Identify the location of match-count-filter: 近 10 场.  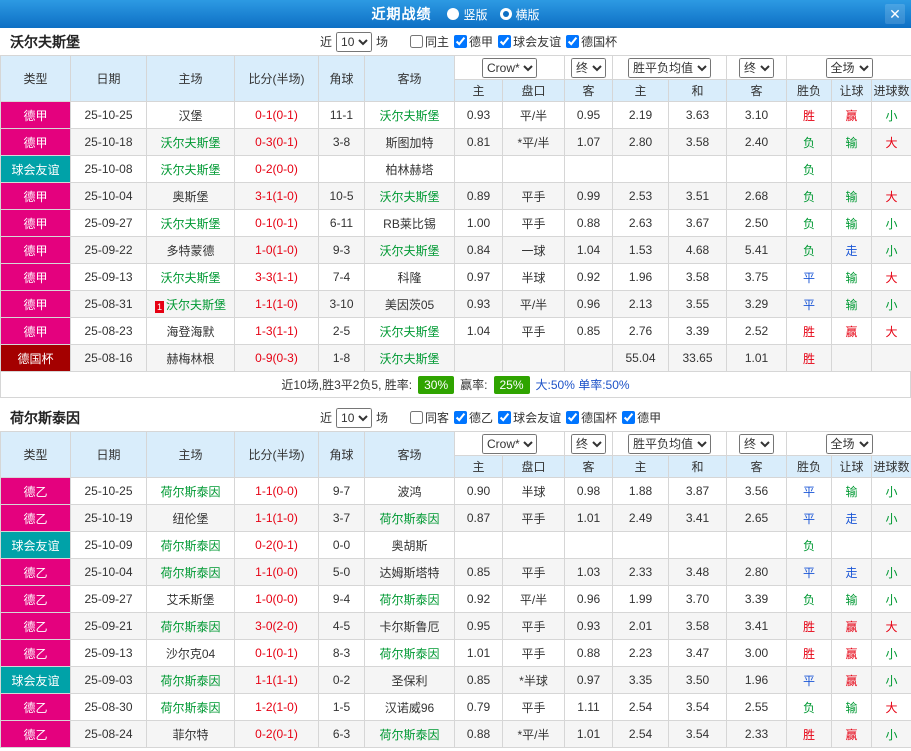
(354, 41).